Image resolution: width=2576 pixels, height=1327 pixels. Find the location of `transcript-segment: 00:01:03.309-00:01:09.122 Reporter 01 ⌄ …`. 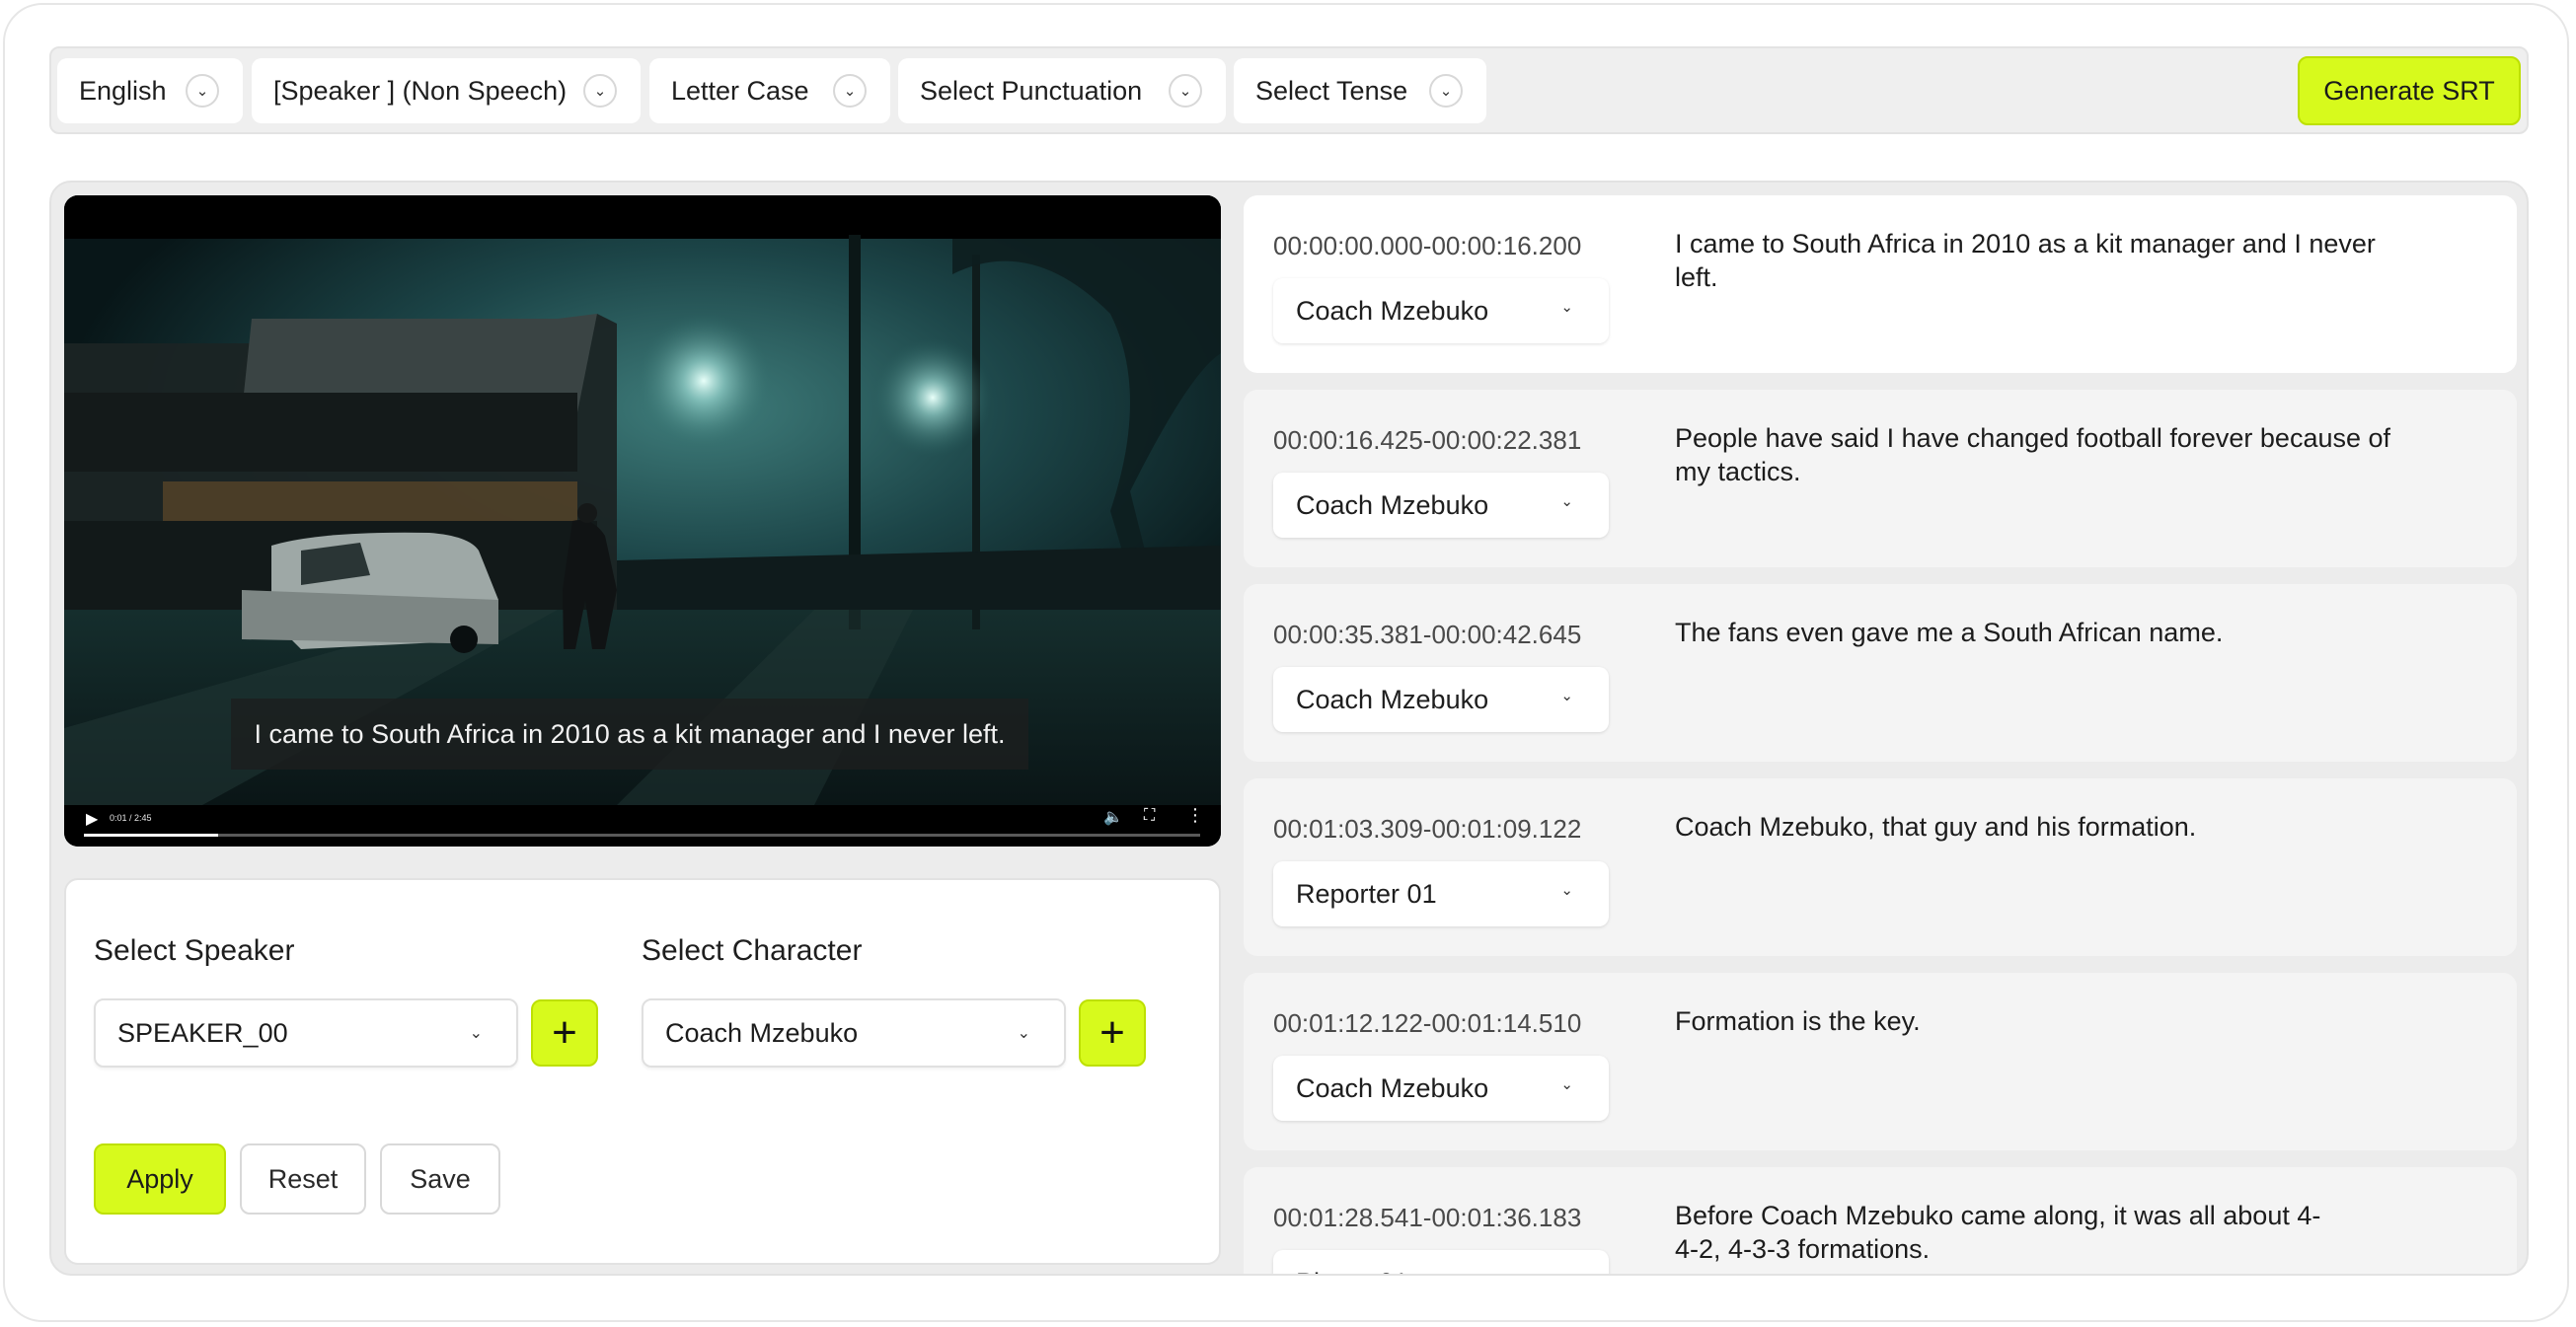

transcript-segment: 00:01:03.309-00:01:09.122 Reporter 01 ⌄ … is located at coordinates (1880, 867).